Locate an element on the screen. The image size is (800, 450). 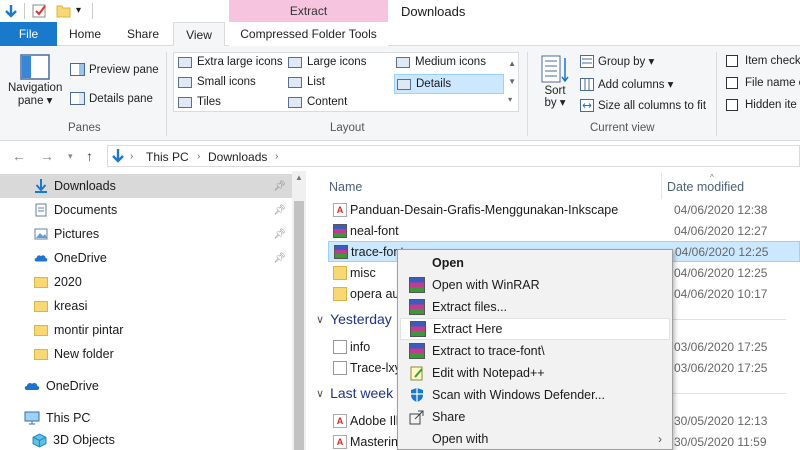
scroll-up-icon: ▲ is located at coordinates (299, 177).